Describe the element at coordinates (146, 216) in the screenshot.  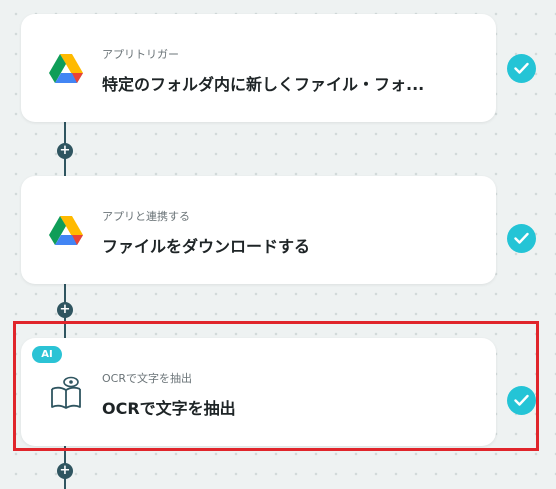
I see `step-subtitle: アプリと連携する` at that location.